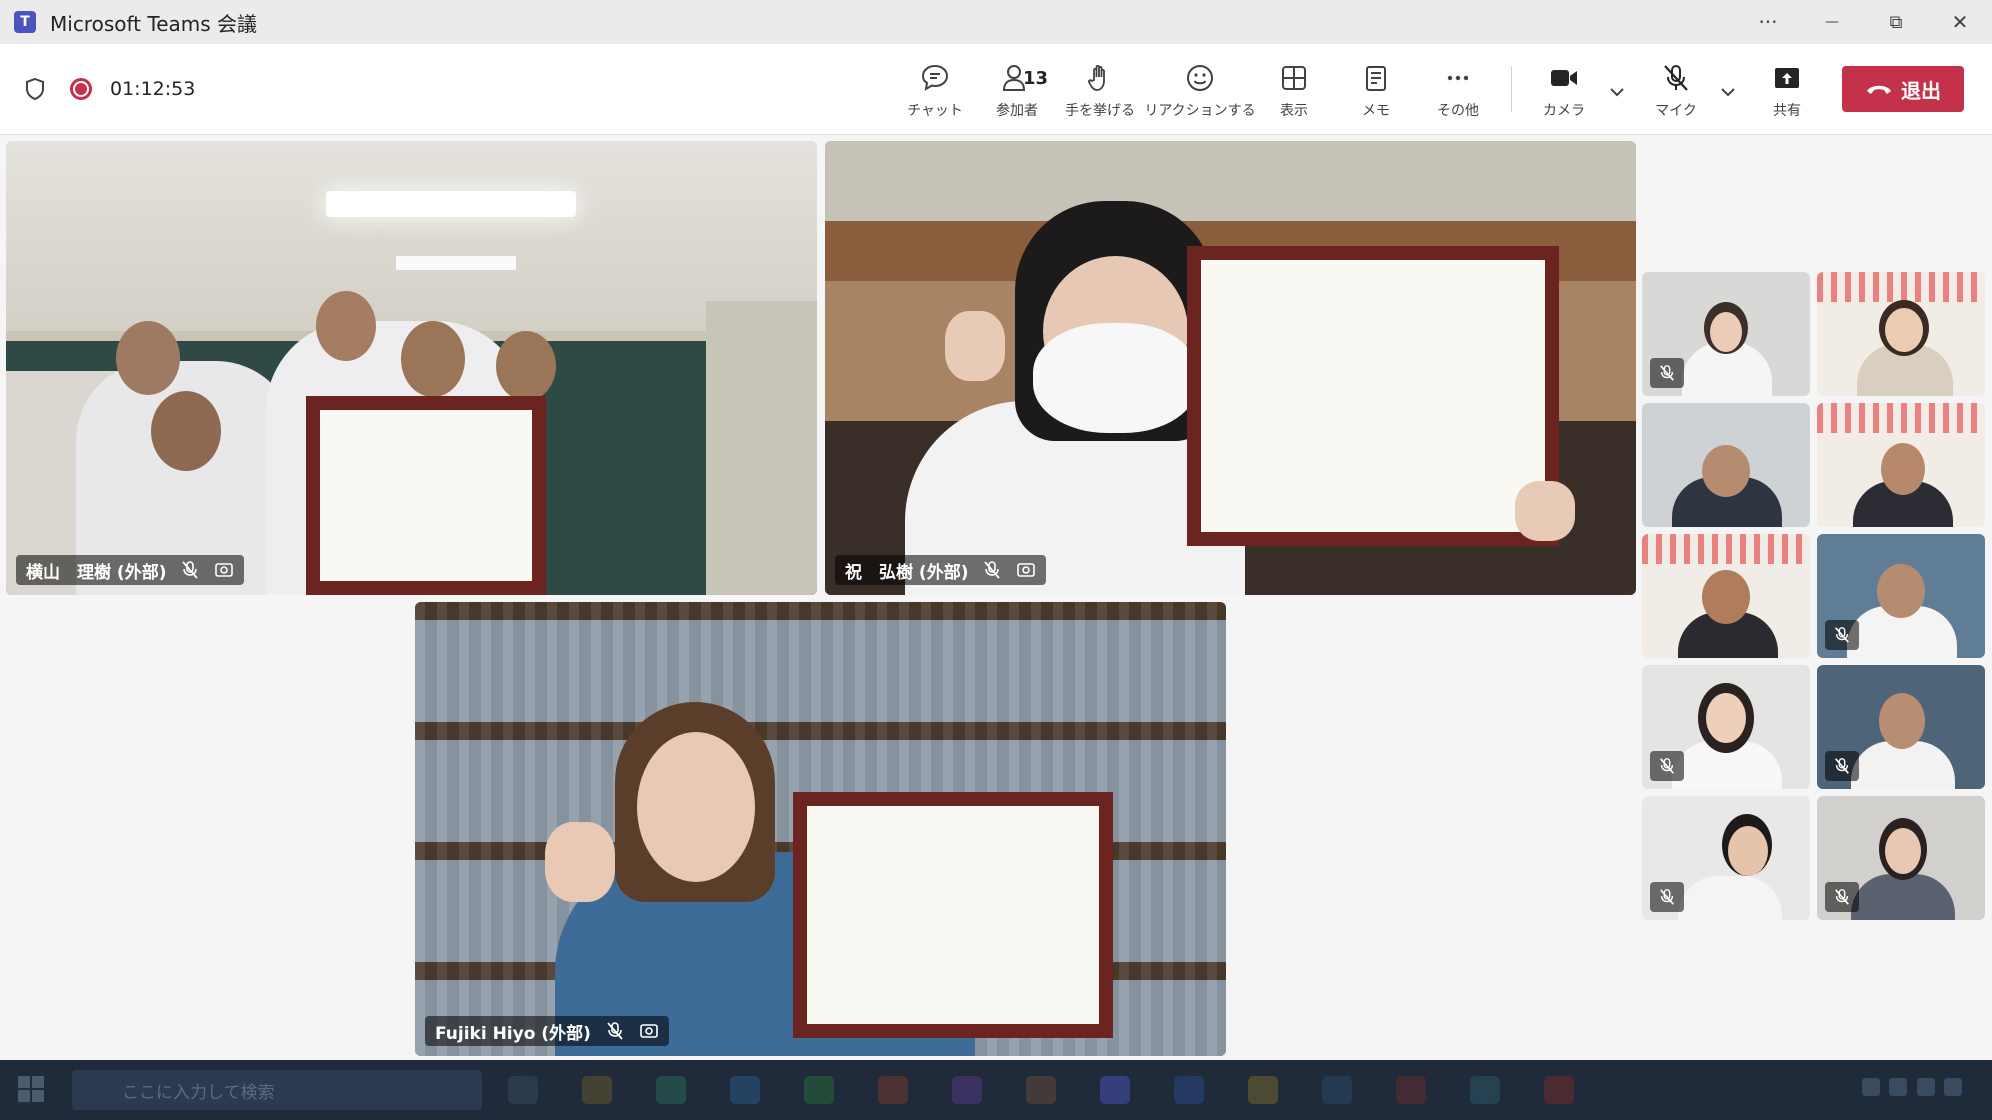  I want to click on more-actions-button: その他, so click(1458, 91).